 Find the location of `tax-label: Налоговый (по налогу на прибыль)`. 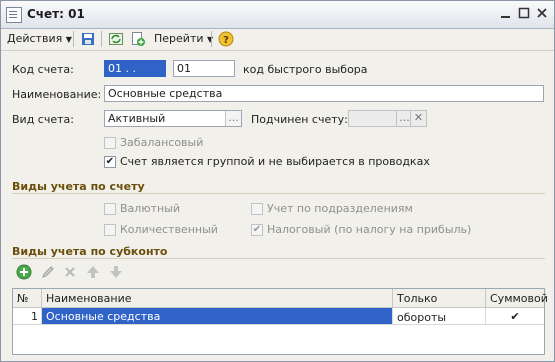

tax-label: Налоговый (по налогу на прибыль) is located at coordinates (369, 229).